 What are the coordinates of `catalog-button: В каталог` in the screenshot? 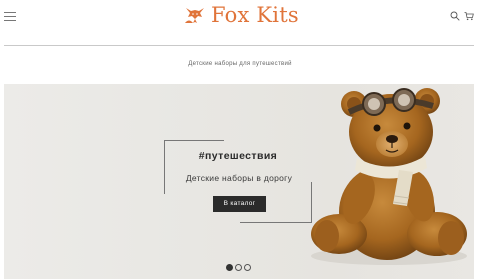 It's located at (239, 204).